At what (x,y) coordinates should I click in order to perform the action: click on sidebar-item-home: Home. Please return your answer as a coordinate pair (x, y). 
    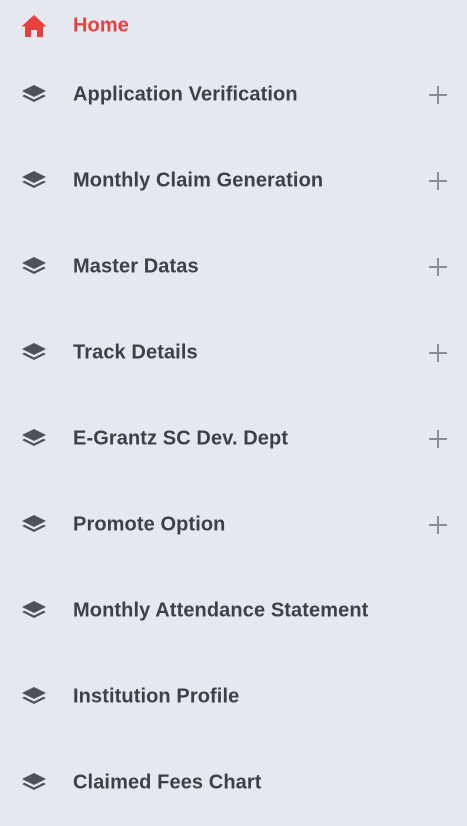
    Looking at the image, I should click on (233, 26).